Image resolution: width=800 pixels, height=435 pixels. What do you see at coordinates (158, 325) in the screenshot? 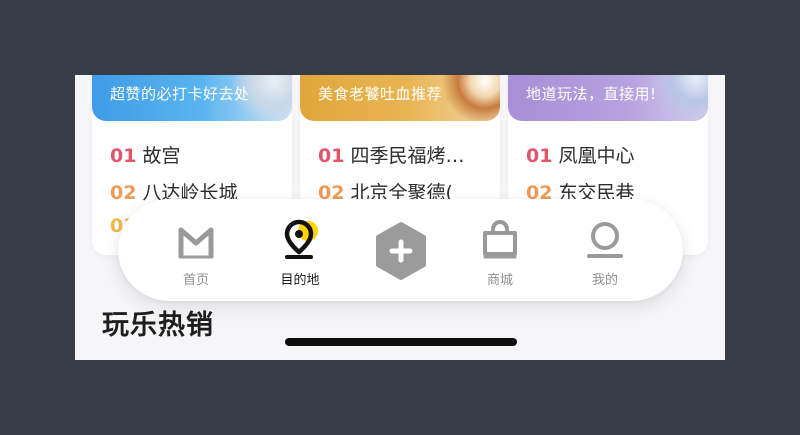
I see `section-title: 玩乐热销` at bounding box center [158, 325].